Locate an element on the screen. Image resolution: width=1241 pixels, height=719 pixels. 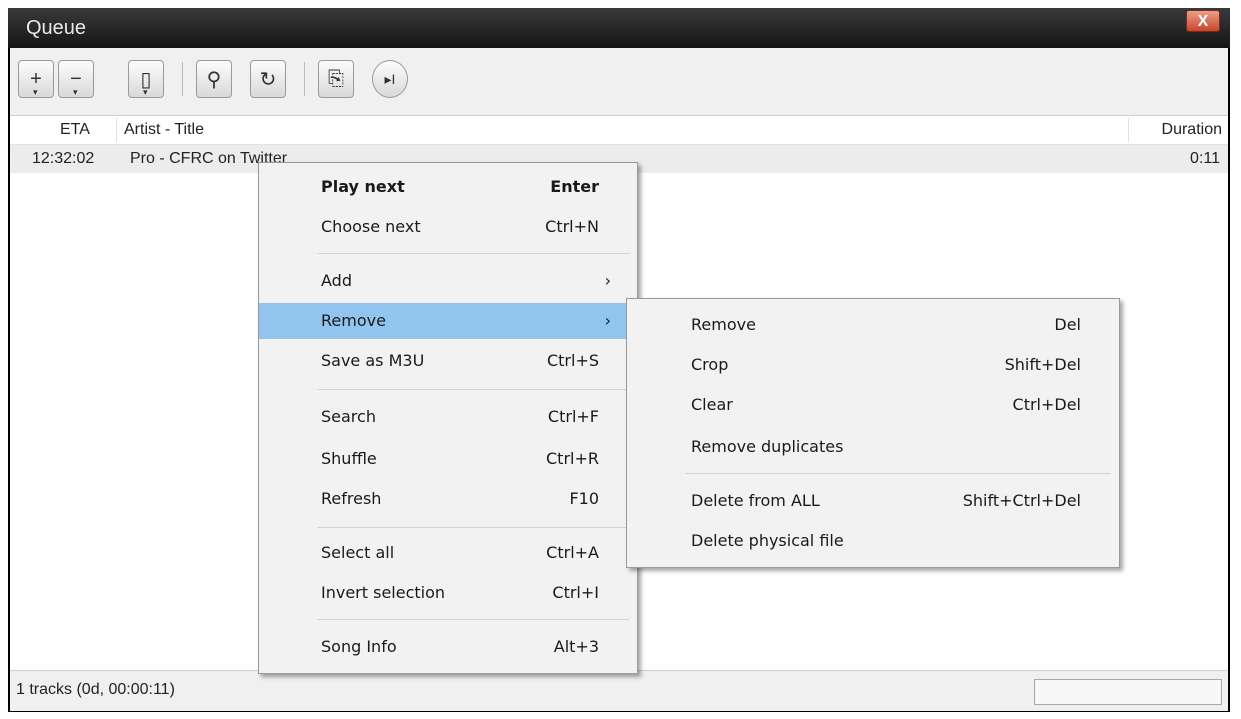
add-button: + ▾ is located at coordinates (36, 79).